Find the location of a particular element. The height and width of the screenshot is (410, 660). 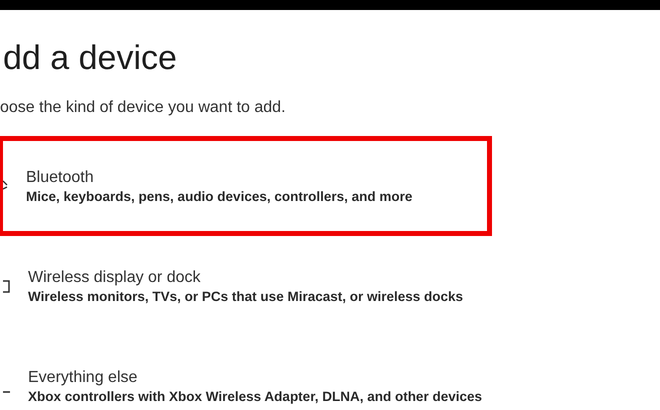

option-description: Xbox controllers with Xbox Wireless Adapter, DLNA, and other devices is located at coordinates (255, 397).